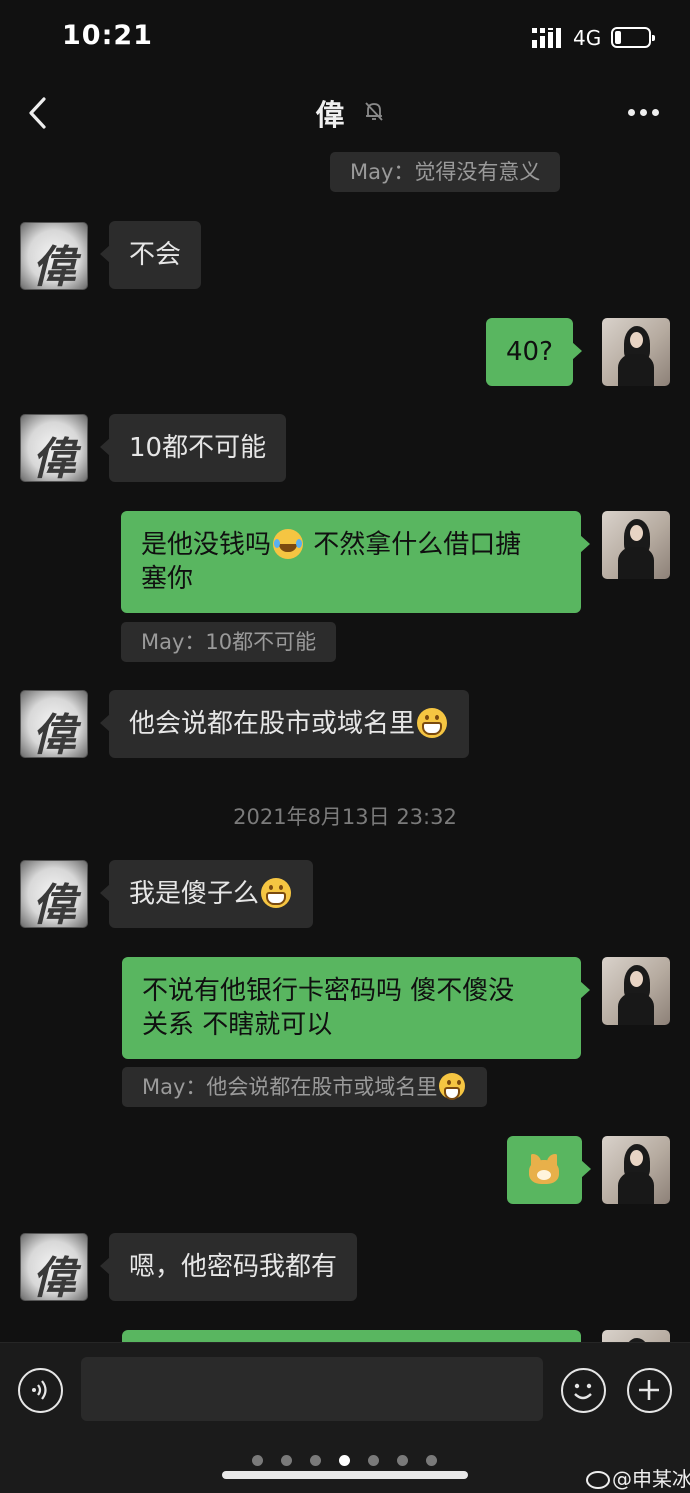 This screenshot has height=1493, width=690. Describe the element at coordinates (193, 448) in the screenshot. I see `incoming-message: 10都不可能` at that location.